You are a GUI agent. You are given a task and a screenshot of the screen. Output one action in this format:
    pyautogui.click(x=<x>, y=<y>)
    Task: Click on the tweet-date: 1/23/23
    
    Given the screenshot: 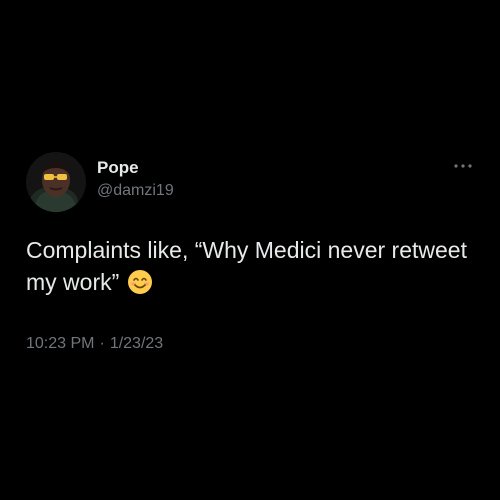 What is the action you would take?
    pyautogui.click(x=136, y=343)
    